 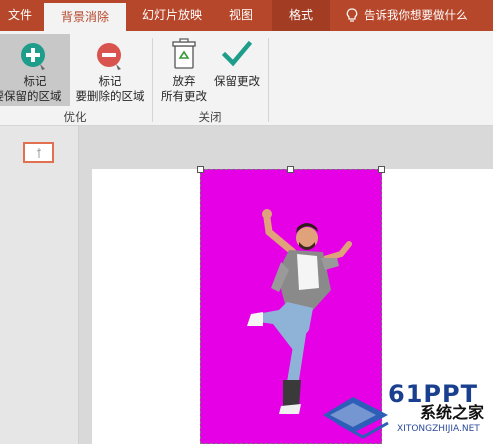 I want to click on tell-me-box: 告诉我你想要做什么, so click(x=416, y=15).